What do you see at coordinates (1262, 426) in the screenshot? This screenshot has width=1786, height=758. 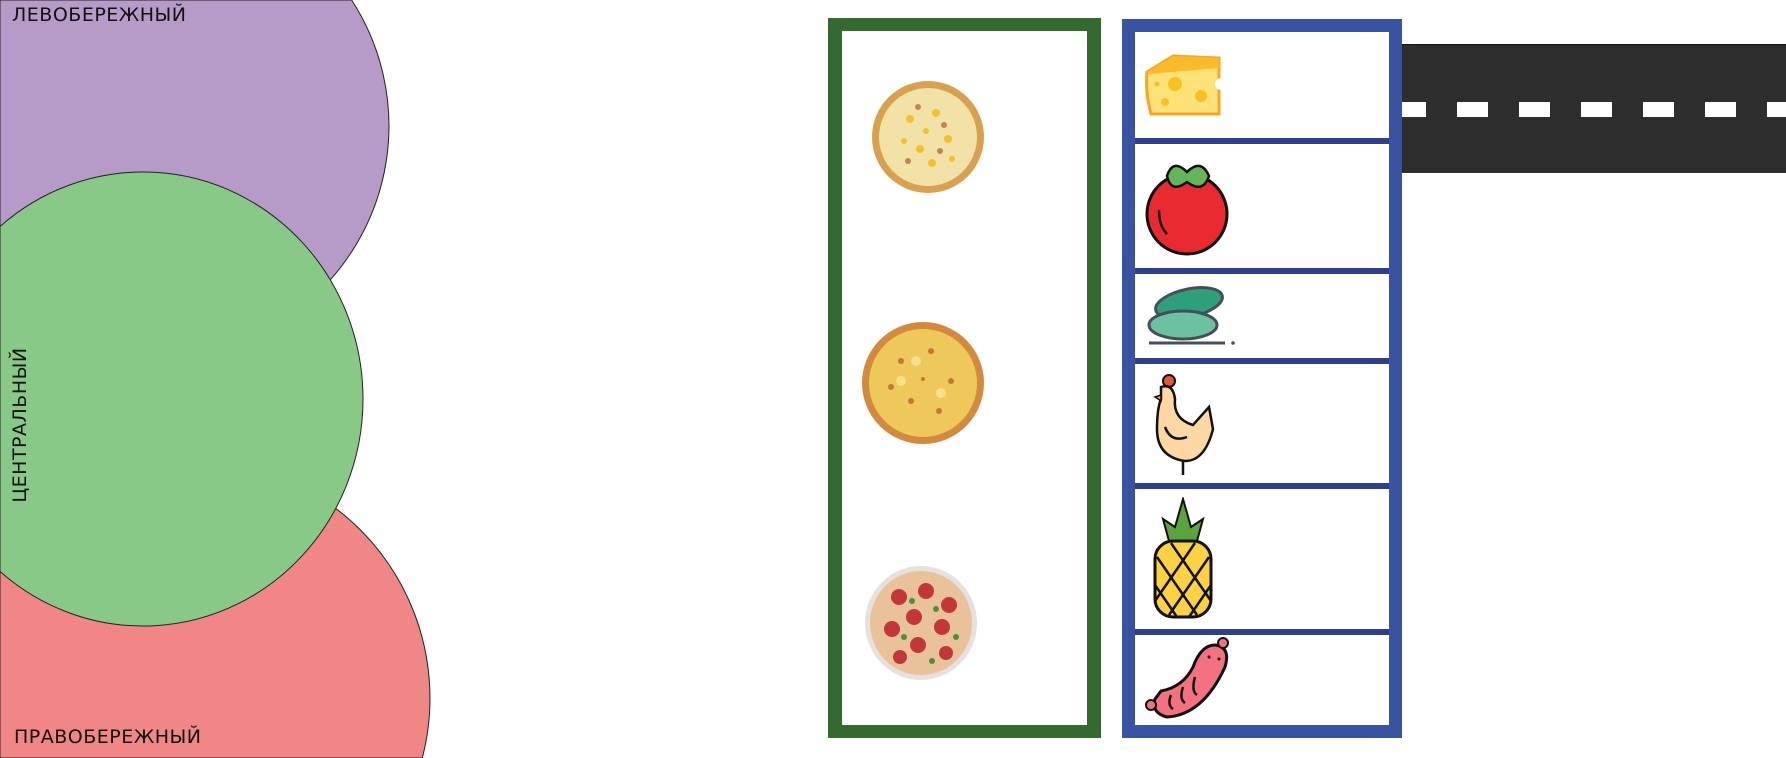 I see `ingredient-cell-chicken` at bounding box center [1262, 426].